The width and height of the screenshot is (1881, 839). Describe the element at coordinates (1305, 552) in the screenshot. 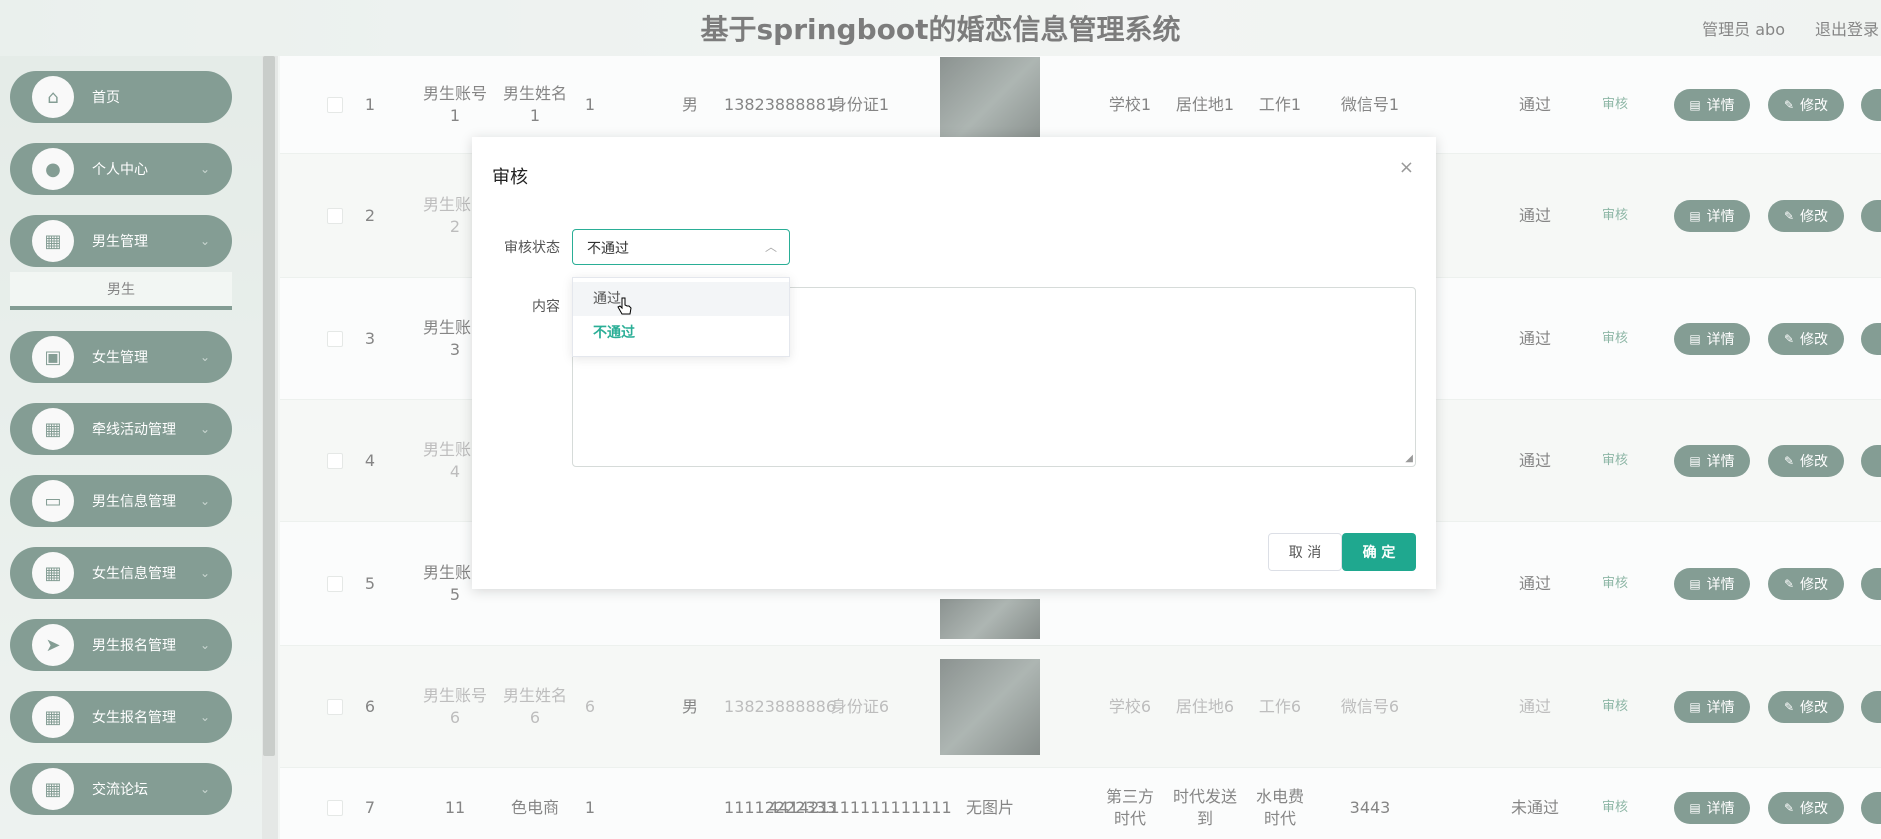

I see `cancel-button: 取 消` at that location.